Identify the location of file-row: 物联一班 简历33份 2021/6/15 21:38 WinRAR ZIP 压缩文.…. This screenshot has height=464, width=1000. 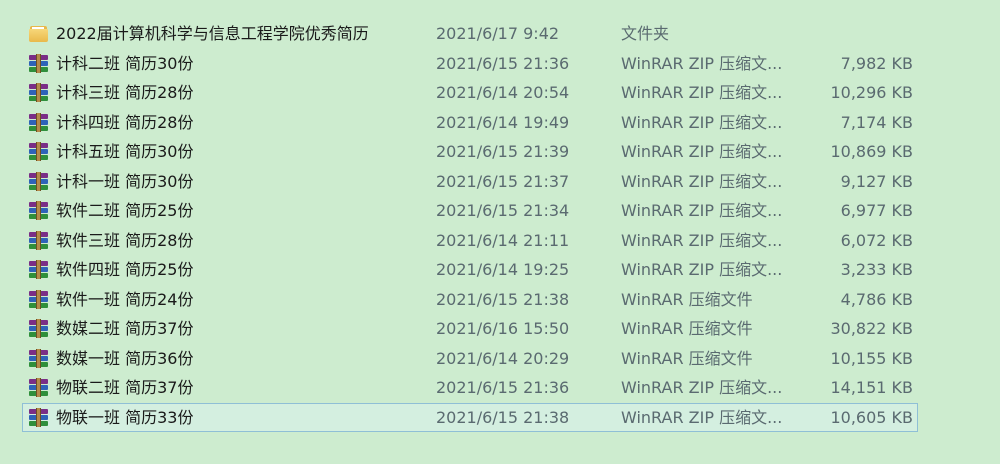
(470, 417).